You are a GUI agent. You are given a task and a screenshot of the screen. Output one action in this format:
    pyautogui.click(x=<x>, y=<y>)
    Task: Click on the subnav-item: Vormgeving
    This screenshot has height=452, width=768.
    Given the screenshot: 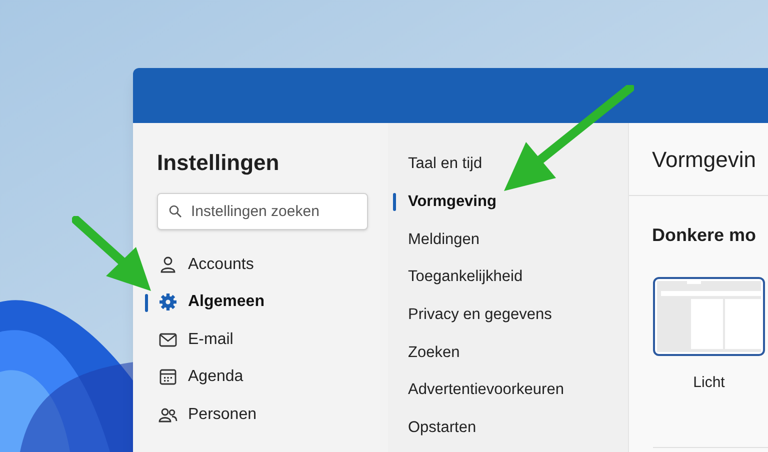 What is the action you would take?
    pyautogui.click(x=508, y=201)
    